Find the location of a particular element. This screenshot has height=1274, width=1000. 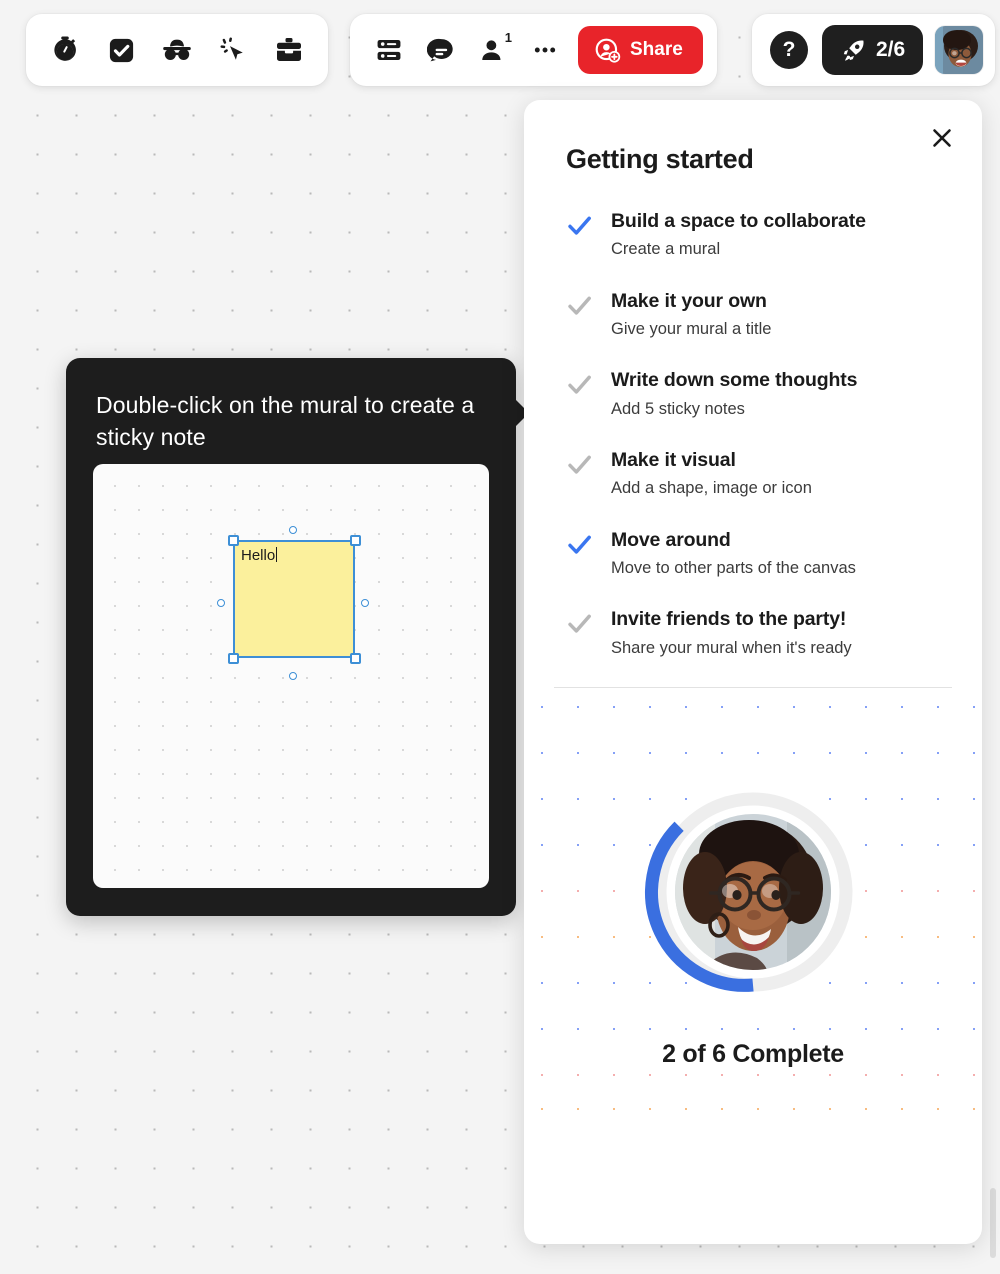

toolkit-icon is located at coordinates (289, 50).